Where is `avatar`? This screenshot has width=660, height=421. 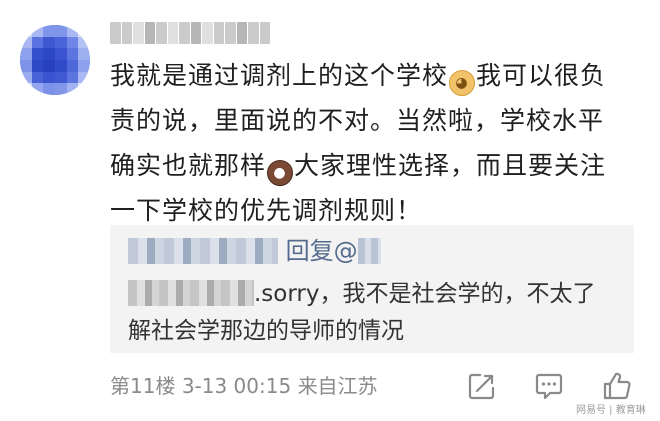
avatar is located at coordinates (55, 60).